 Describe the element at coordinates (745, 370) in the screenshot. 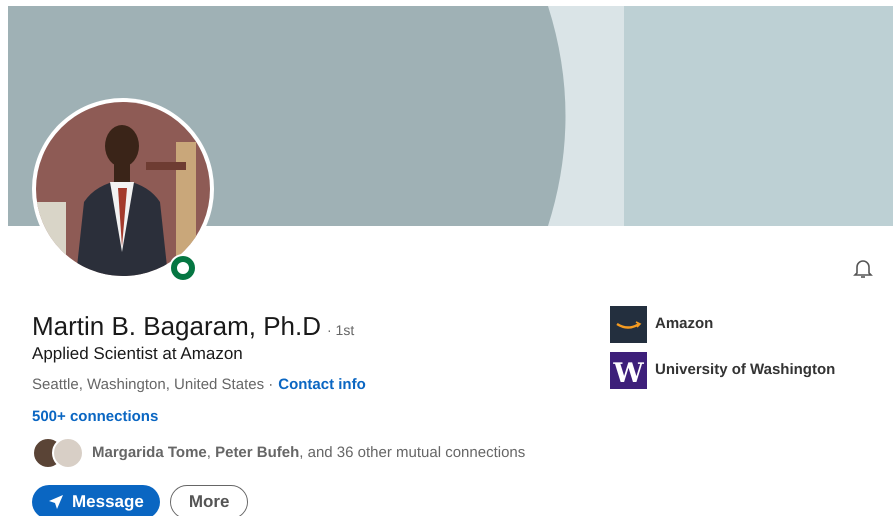

I see `organization-name: University of Washington` at that location.